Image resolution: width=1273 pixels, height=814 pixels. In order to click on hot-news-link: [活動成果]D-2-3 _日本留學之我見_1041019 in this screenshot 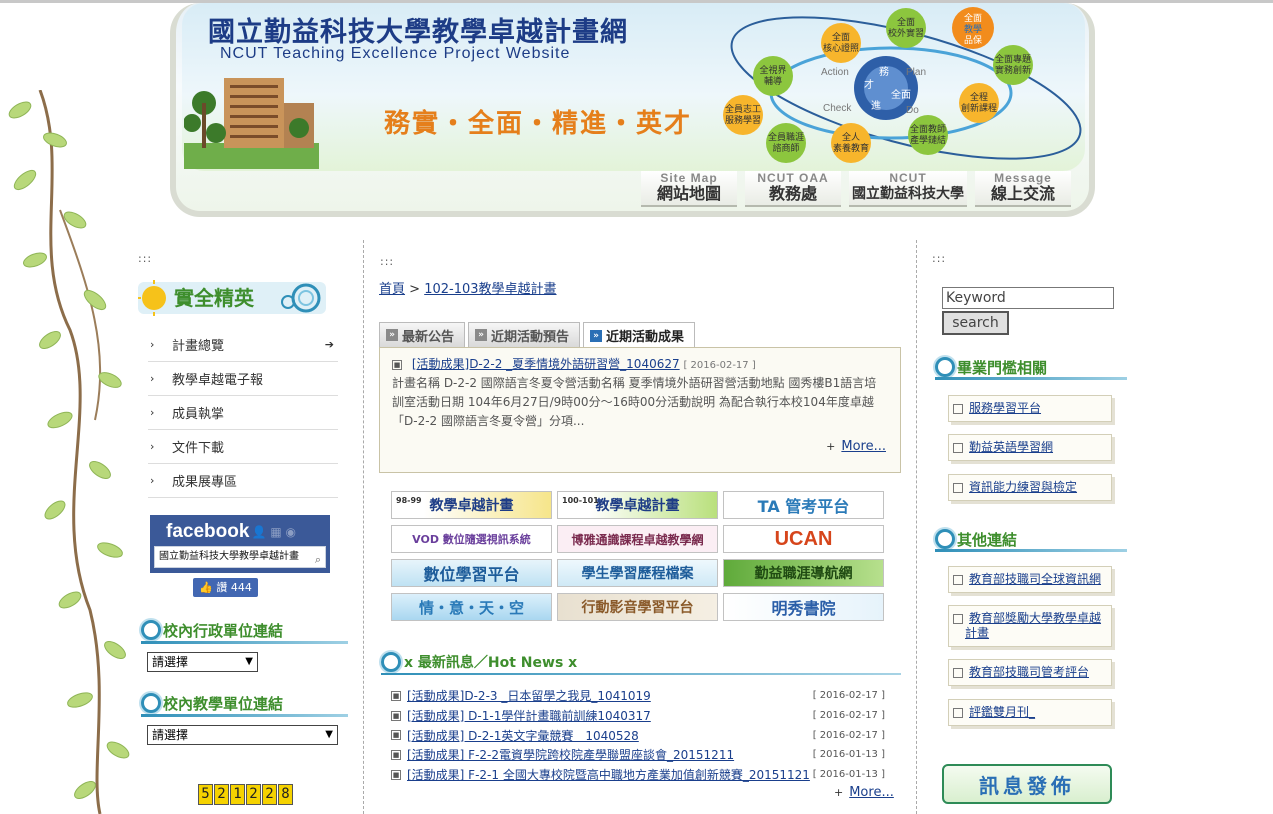, I will do `click(610, 695)`.